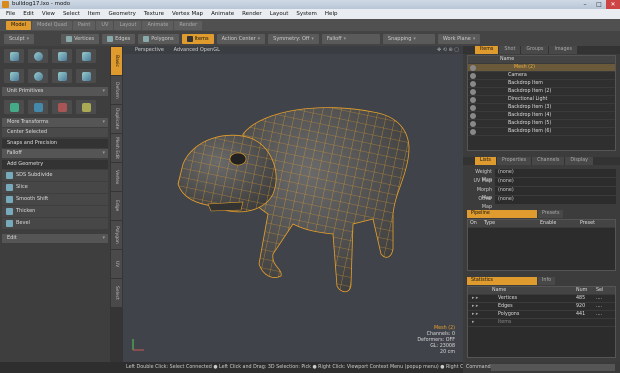 The image size is (620, 373). Describe the element at coordinates (62, 76) in the screenshot. I see `plane-tool-button` at that location.